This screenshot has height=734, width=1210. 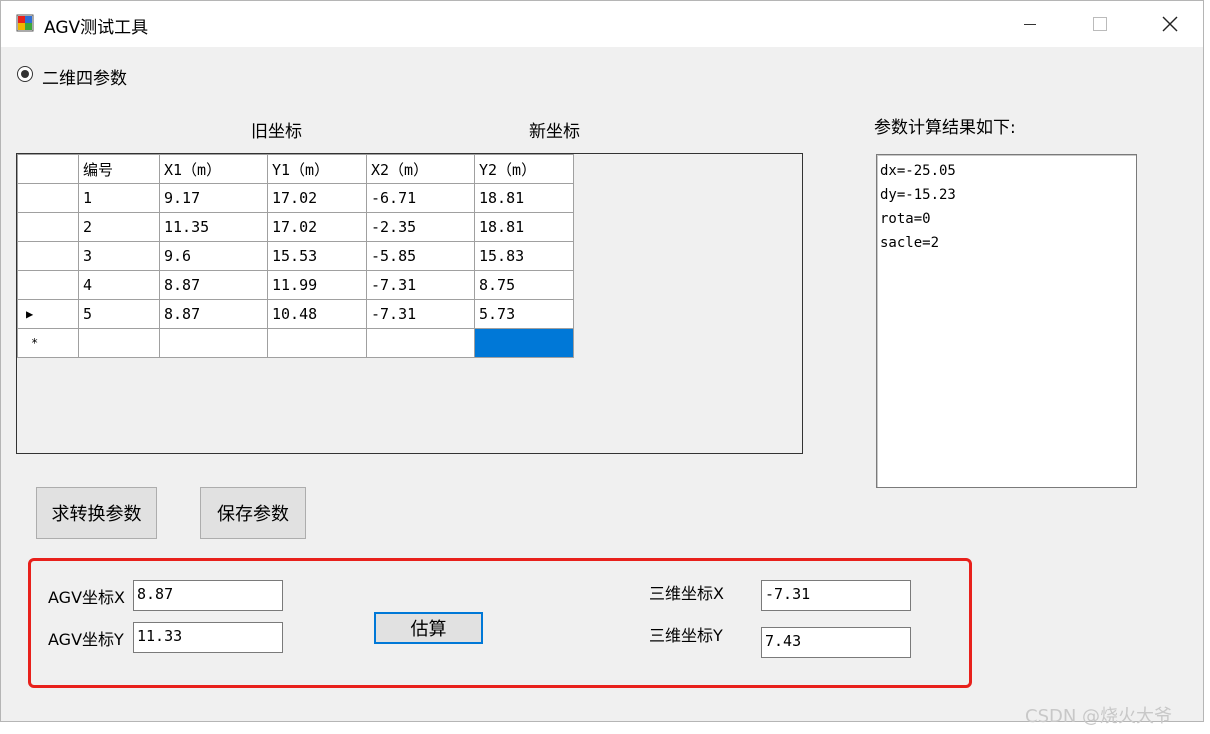 What do you see at coordinates (836, 642) in the screenshot?
I see `map-y-field: 7.43` at bounding box center [836, 642].